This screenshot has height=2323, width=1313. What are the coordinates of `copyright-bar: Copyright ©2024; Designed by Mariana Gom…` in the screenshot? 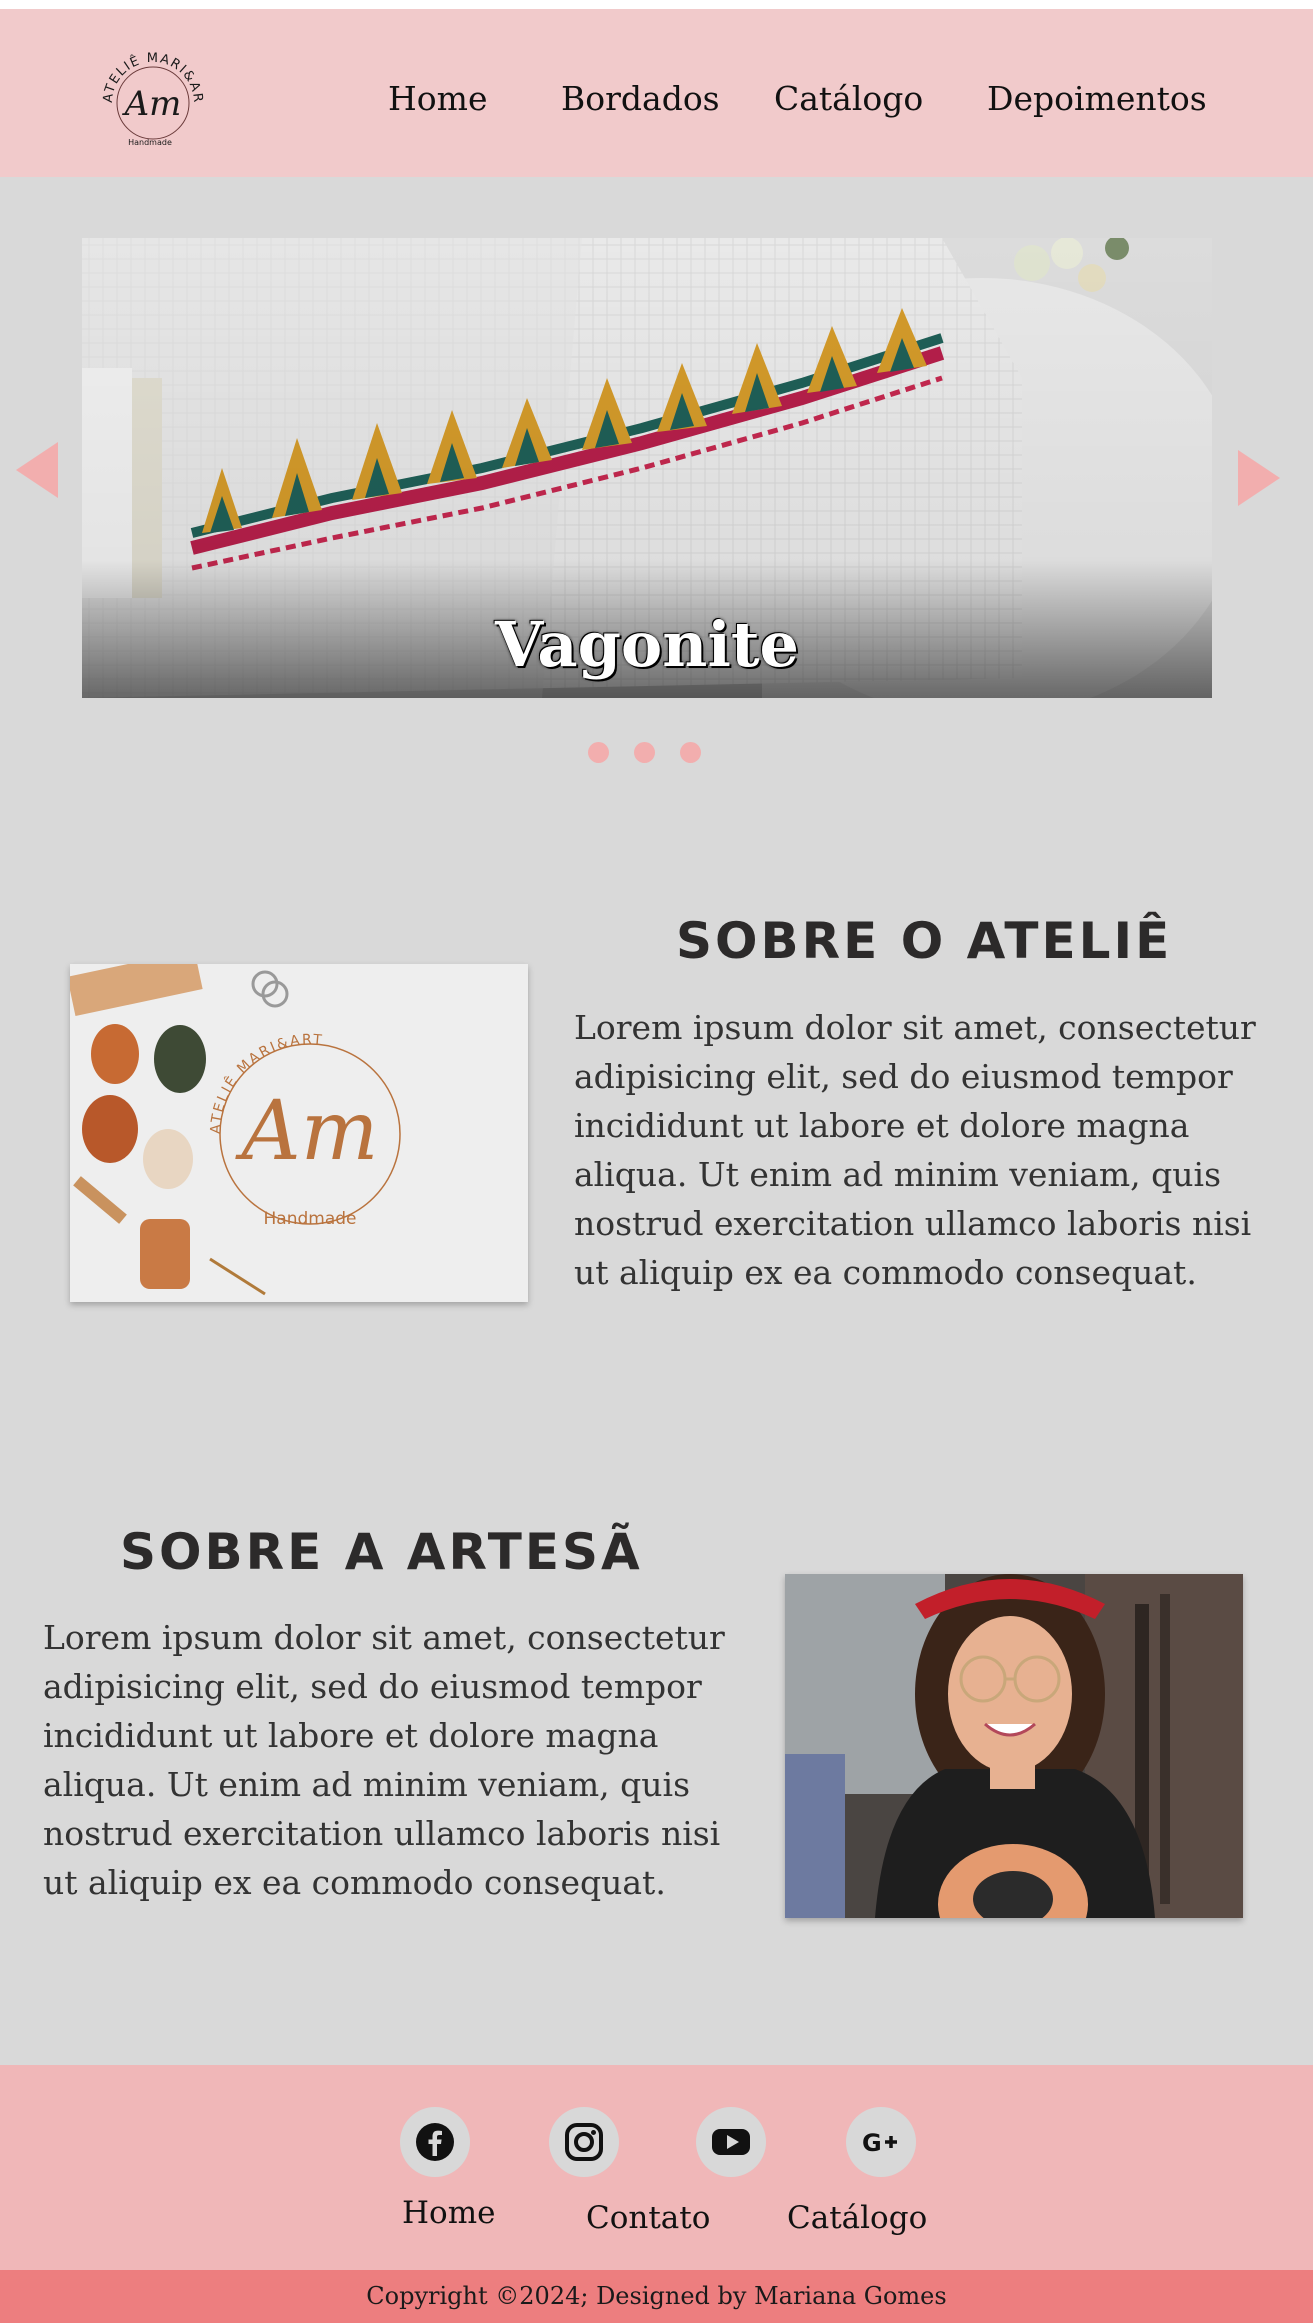 It's located at (656, 2296).